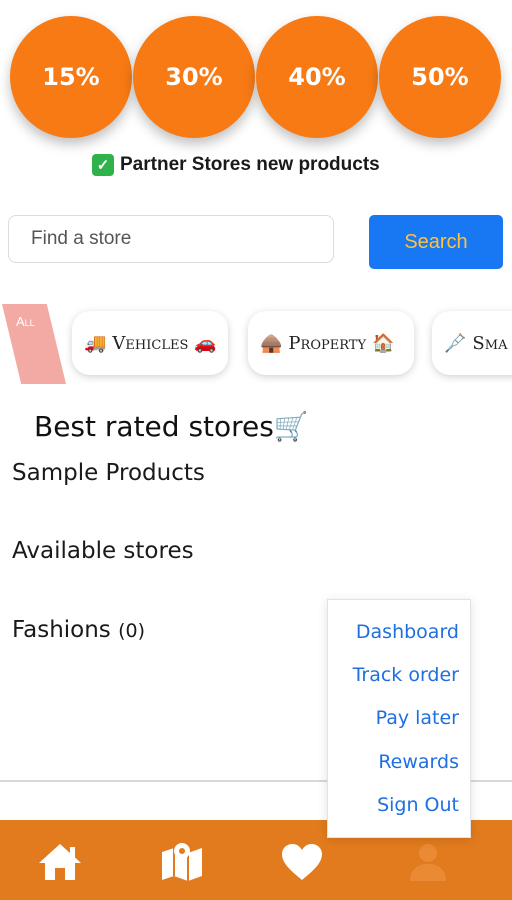 The width and height of the screenshot is (512, 900). I want to click on sample-products-heading: Sample Products, so click(108, 473).